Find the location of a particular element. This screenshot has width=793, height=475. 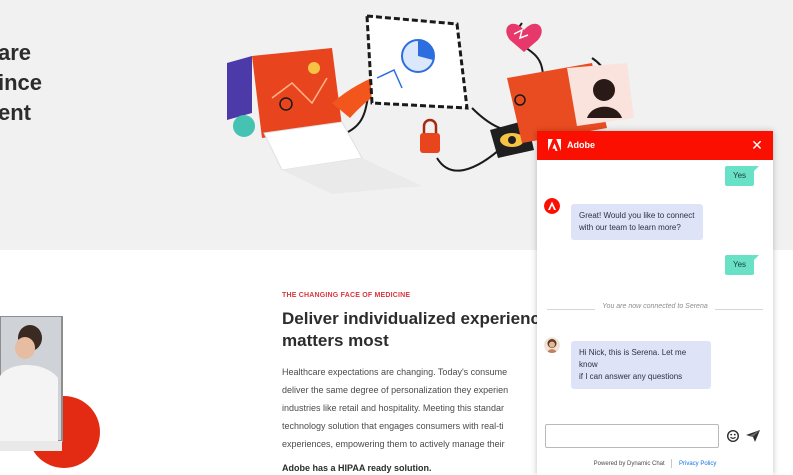

hero-heading-line-2: ince is located at coordinates (21, 82).